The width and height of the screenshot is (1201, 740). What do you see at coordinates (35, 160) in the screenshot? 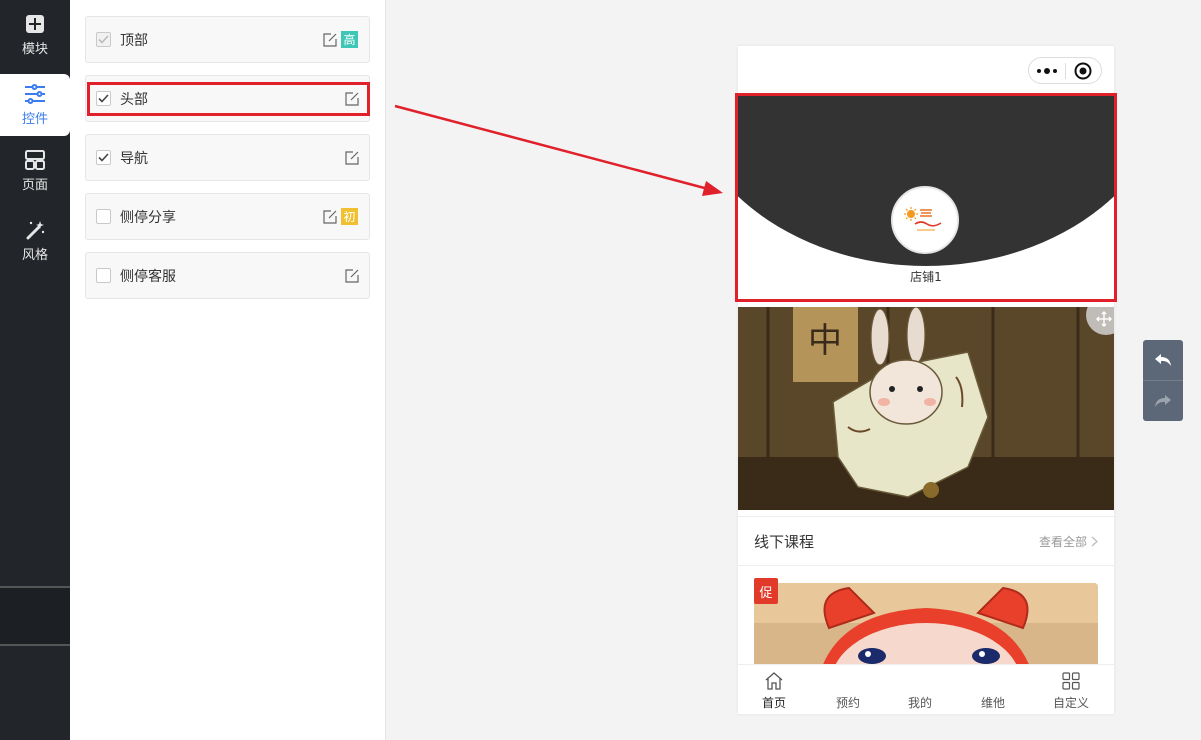
I see `page-layout-icon` at bounding box center [35, 160].